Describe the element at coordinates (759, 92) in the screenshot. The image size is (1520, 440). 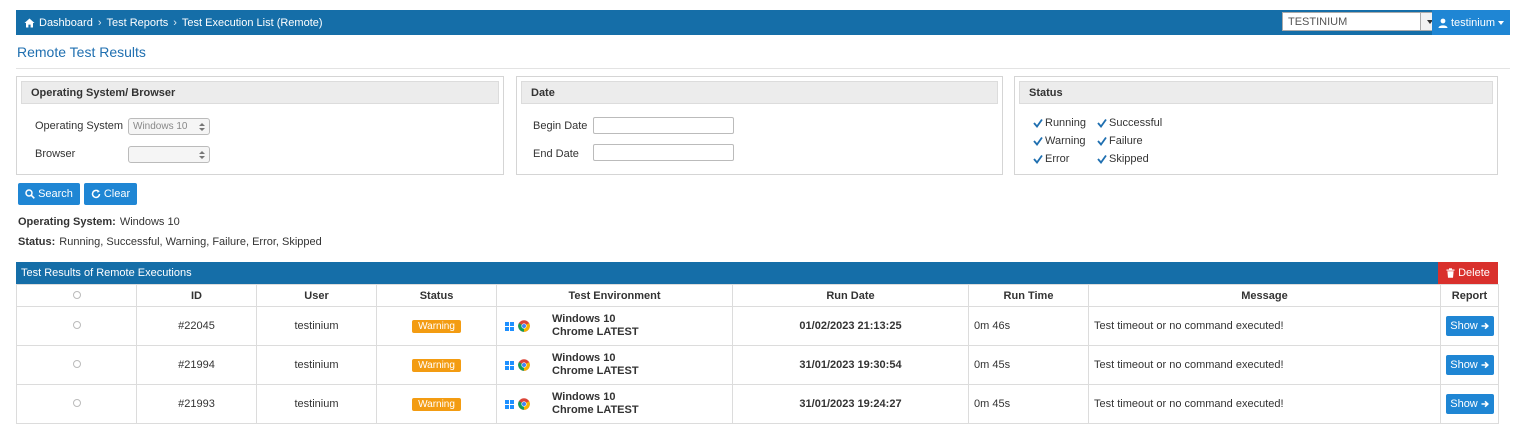
I see `date-panel-title: Date` at that location.